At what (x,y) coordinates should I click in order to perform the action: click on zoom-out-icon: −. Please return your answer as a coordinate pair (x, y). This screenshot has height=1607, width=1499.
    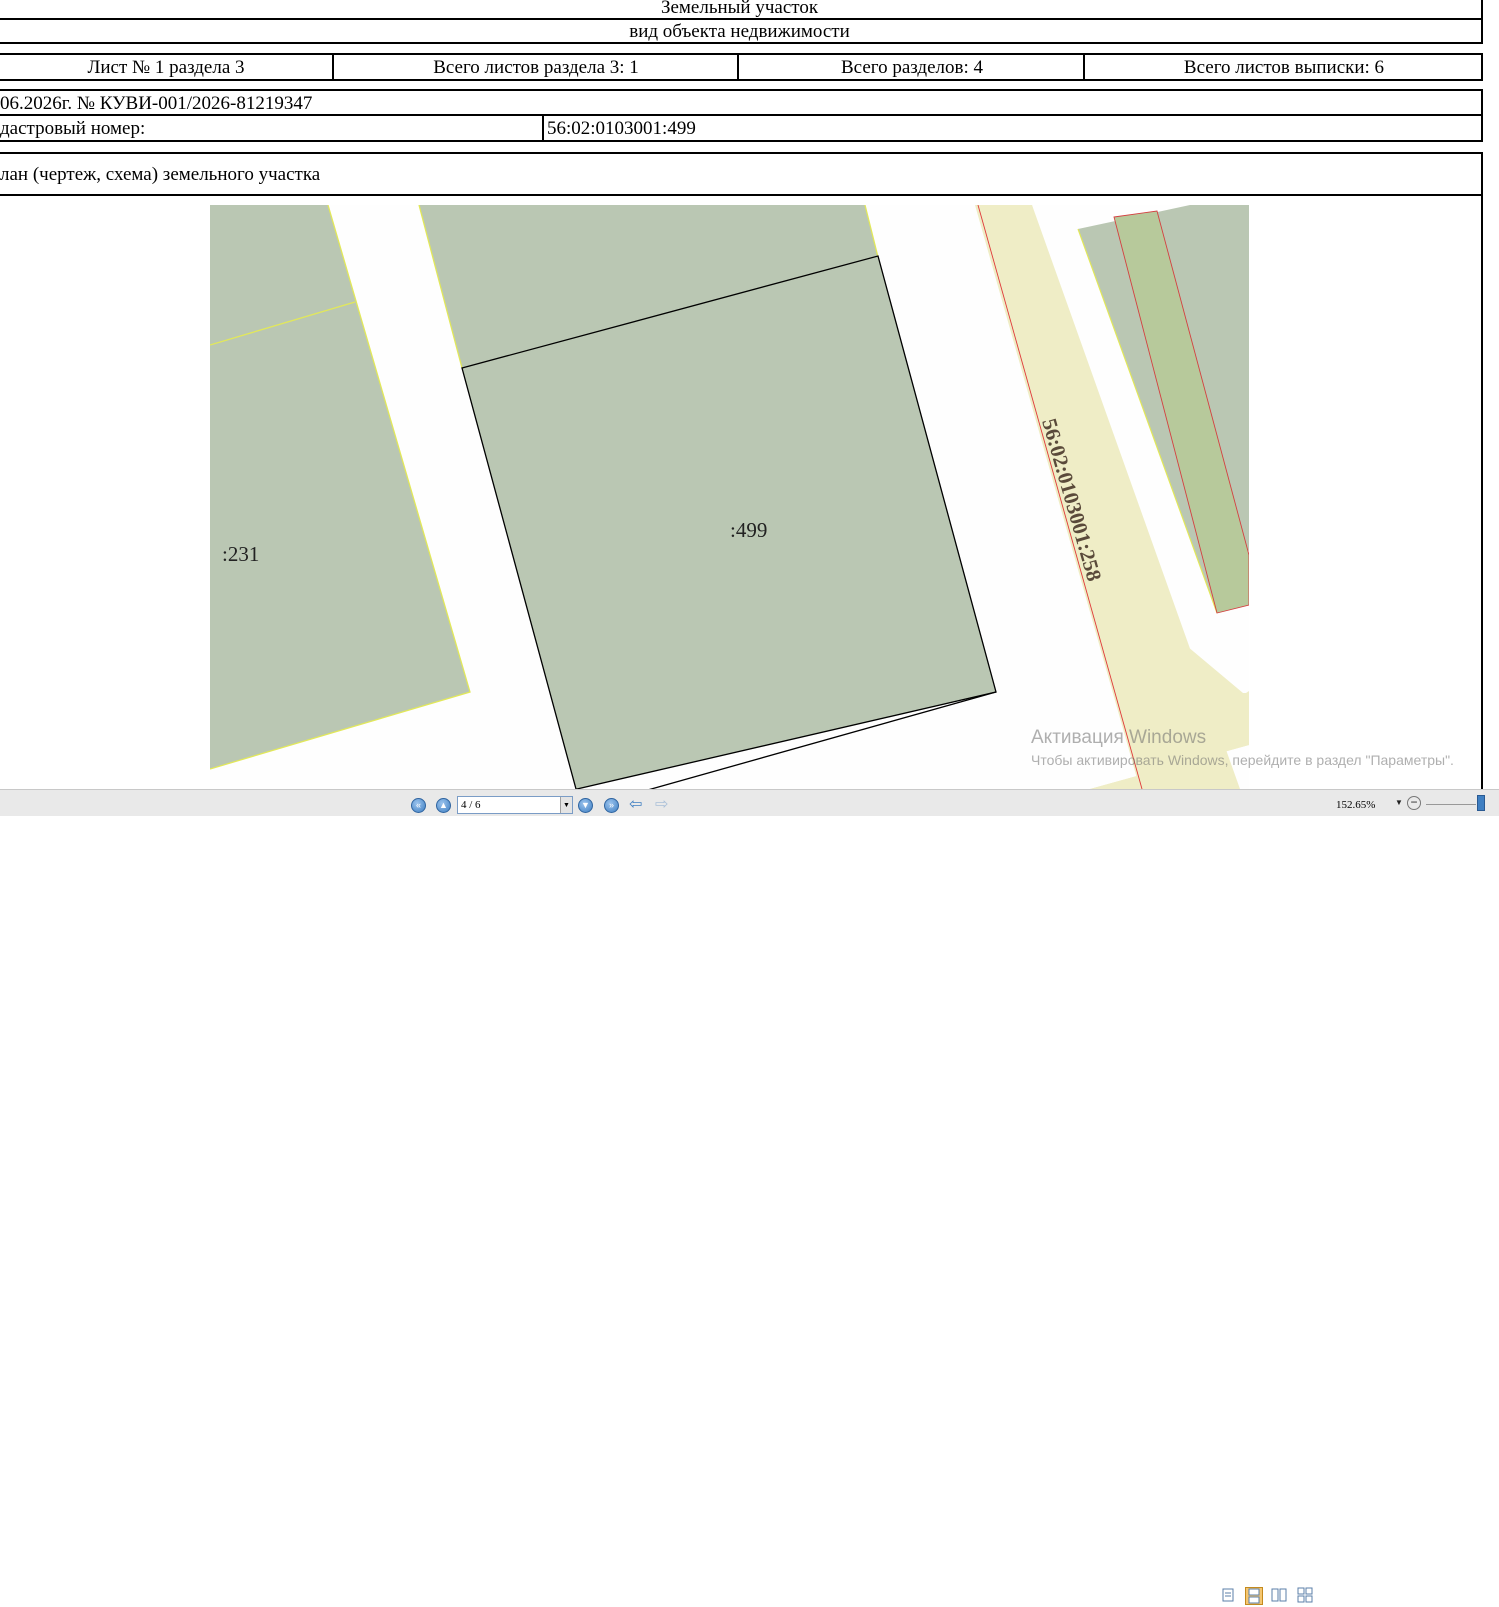
    Looking at the image, I should click on (1414, 803).